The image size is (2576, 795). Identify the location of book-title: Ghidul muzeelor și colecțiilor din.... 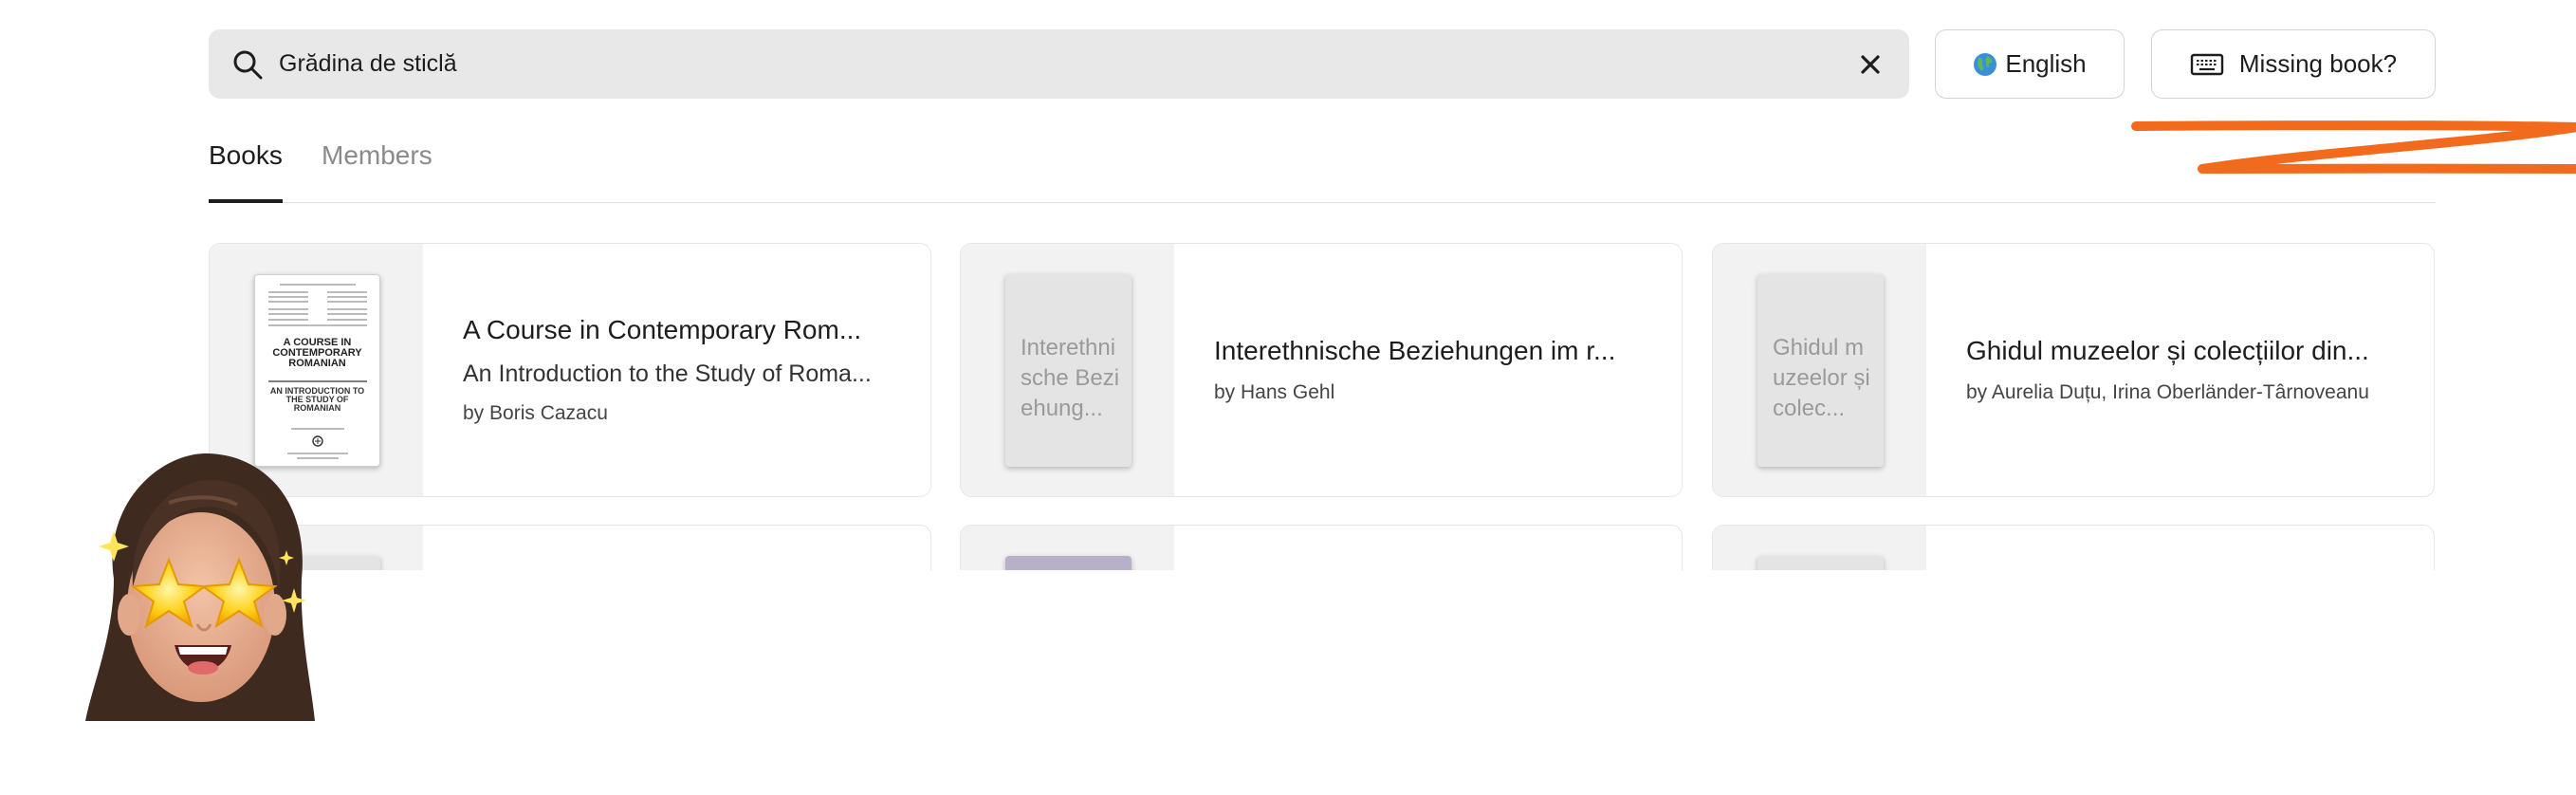
(2167, 350).